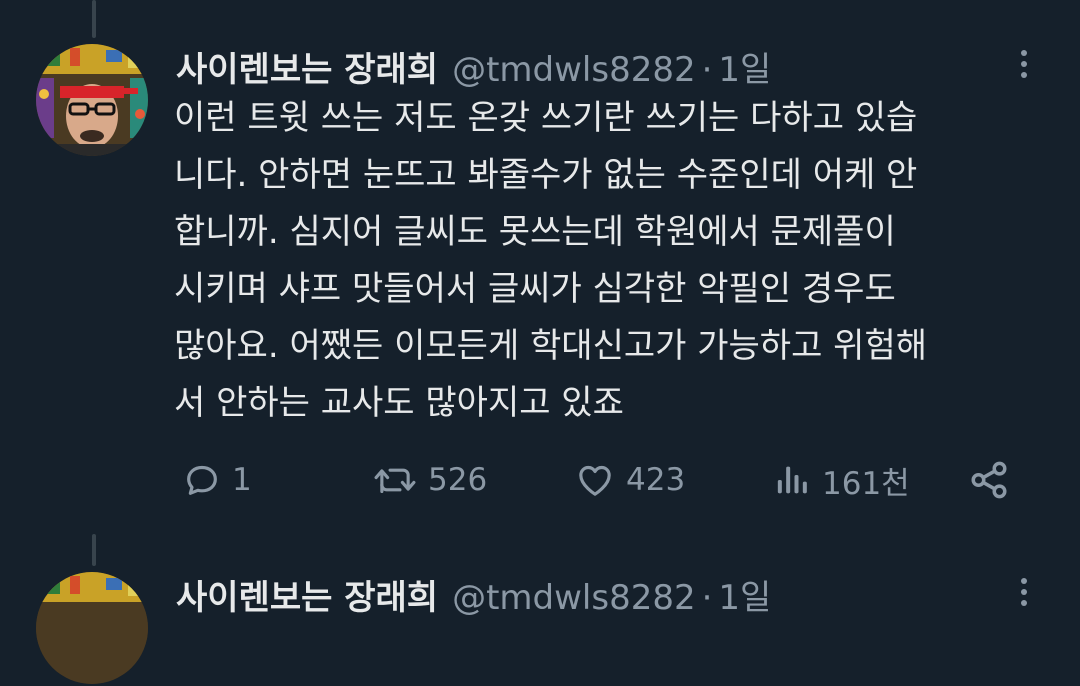  I want to click on tweet-text-line: 니다. 안하면 눈뜨고 봐줄수가 없는 수준인데 어케 안, so click(546, 175).